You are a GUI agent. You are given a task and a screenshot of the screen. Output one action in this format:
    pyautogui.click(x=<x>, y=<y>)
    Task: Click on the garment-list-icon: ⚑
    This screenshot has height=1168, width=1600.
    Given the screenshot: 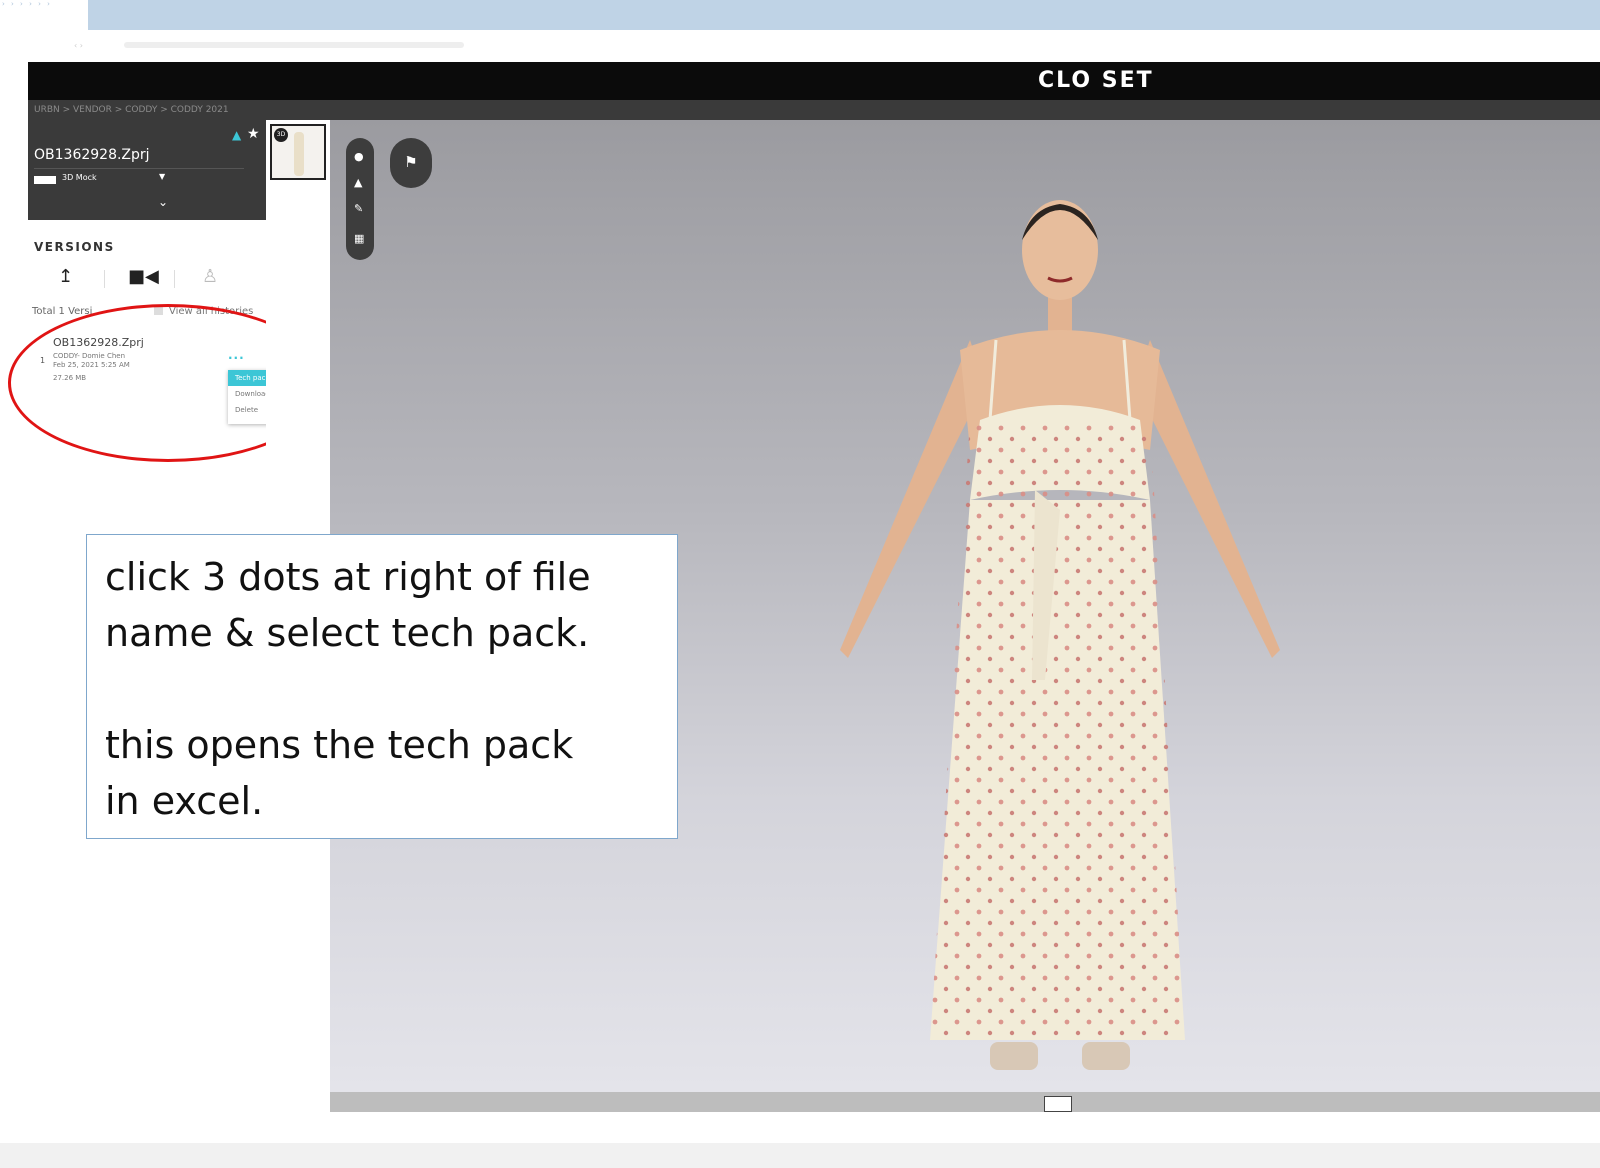 What is the action you would take?
    pyautogui.click(x=411, y=163)
    